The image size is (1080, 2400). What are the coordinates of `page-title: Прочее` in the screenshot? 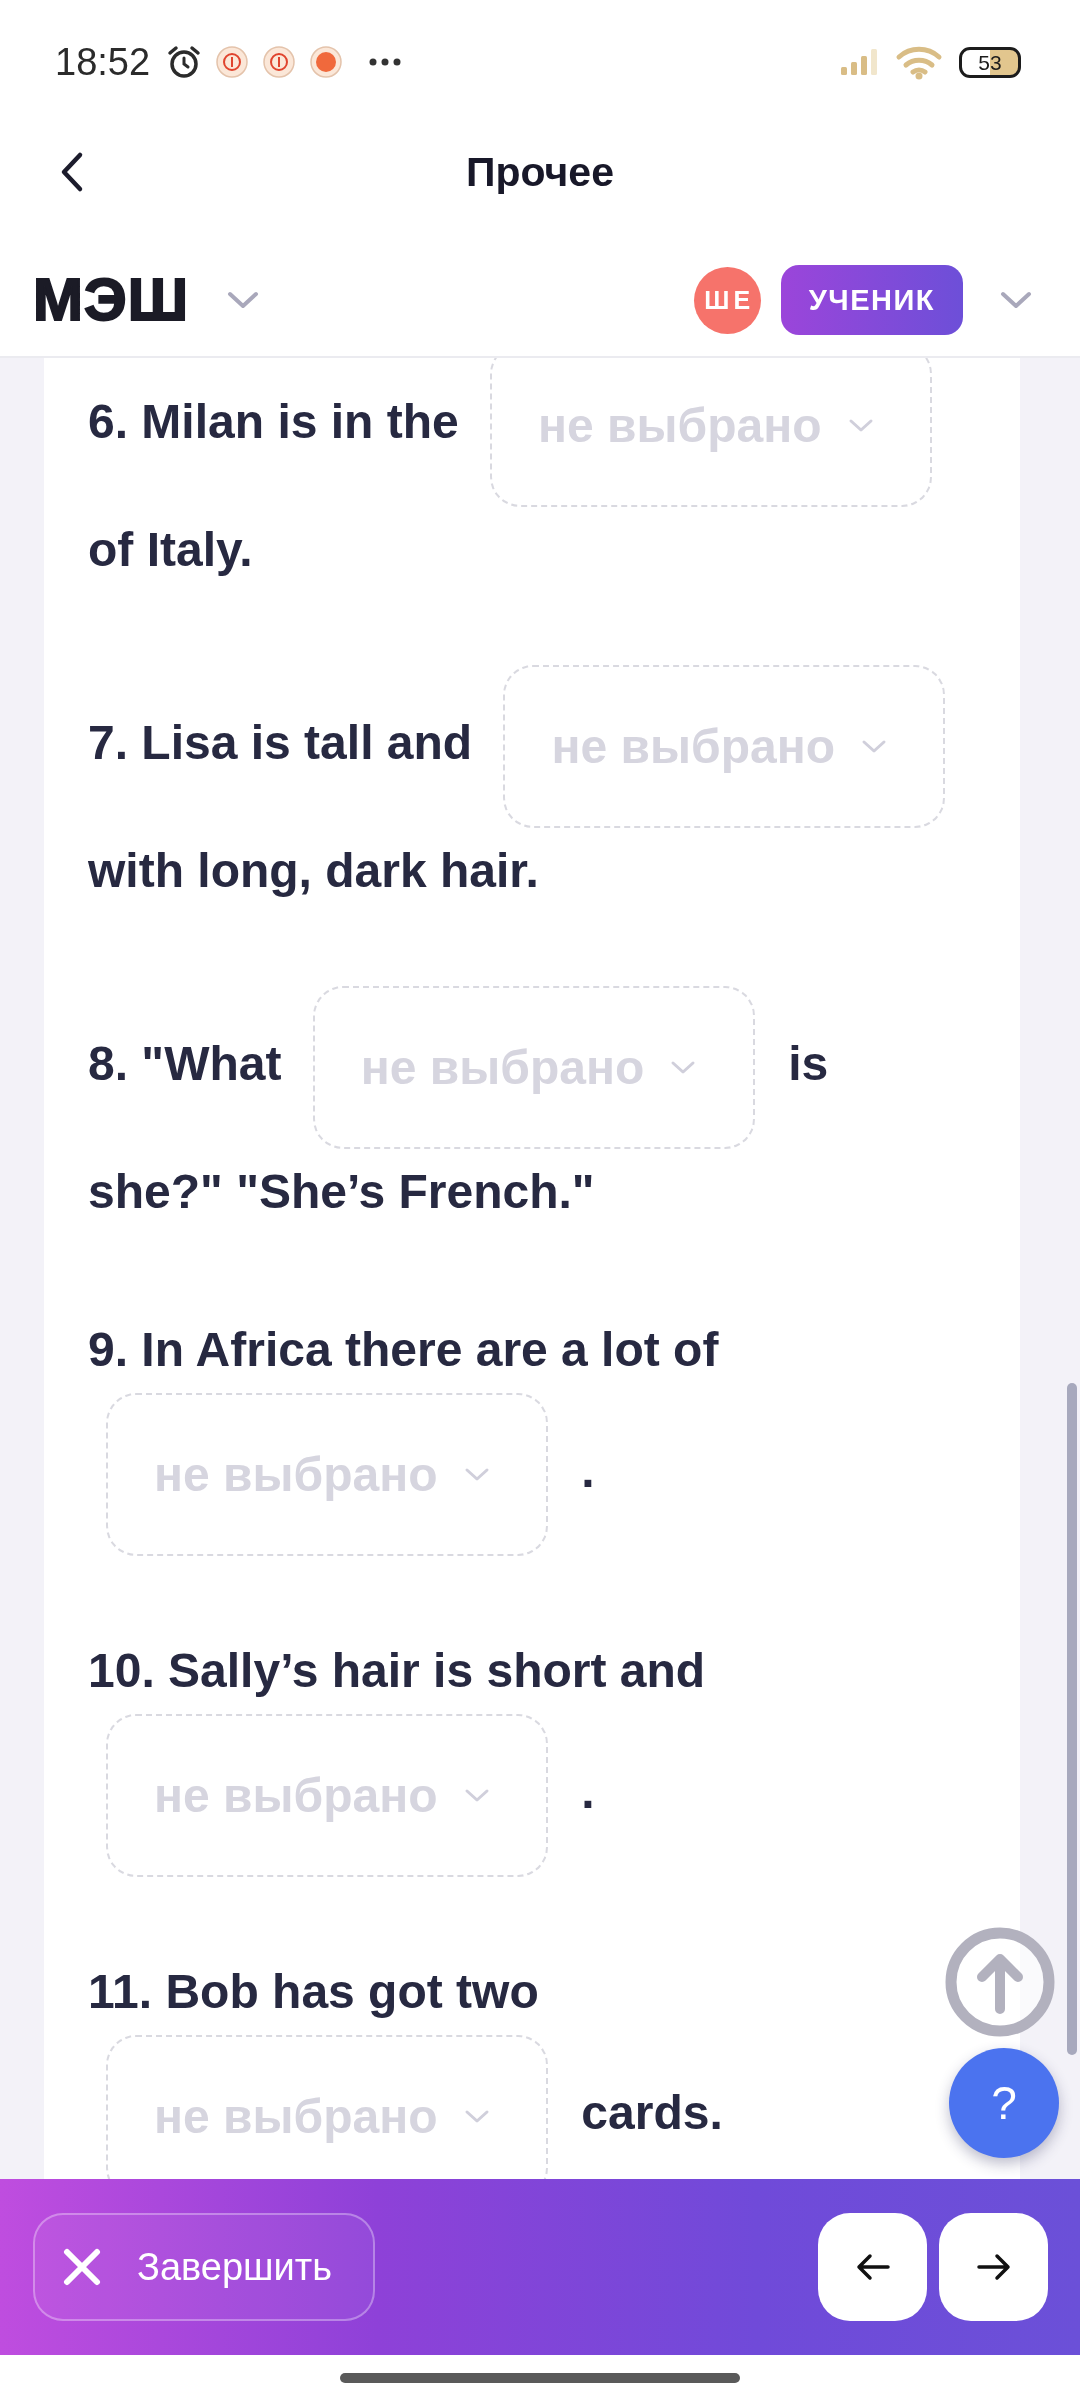 It's located at (540, 172).